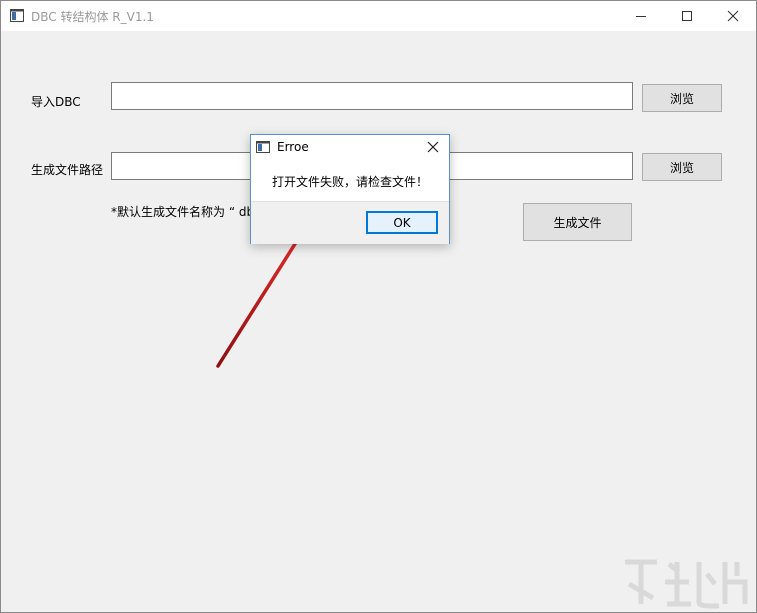 Image resolution: width=757 pixels, height=613 pixels. I want to click on red-arrow-icon, so click(263, 294).